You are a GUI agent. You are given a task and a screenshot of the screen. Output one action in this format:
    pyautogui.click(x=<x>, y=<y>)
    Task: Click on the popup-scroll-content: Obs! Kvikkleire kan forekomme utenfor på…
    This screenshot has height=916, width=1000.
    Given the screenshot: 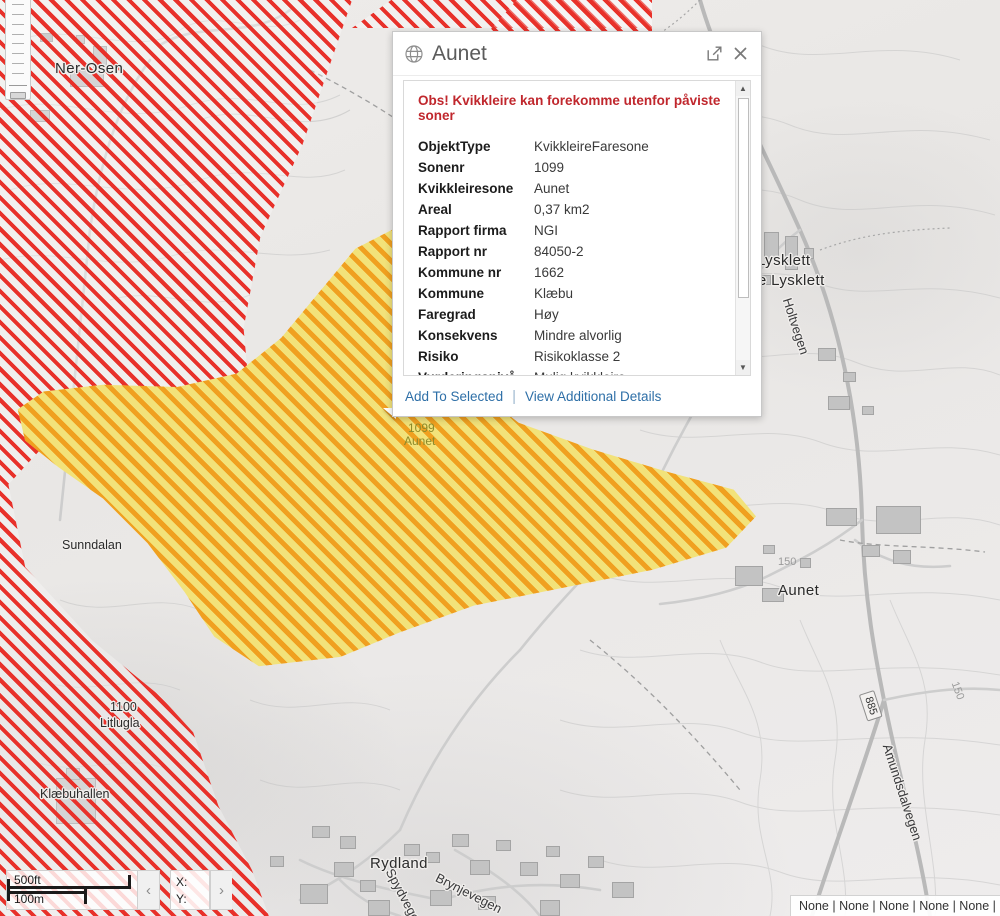 What is the action you would take?
    pyautogui.click(x=569, y=228)
    